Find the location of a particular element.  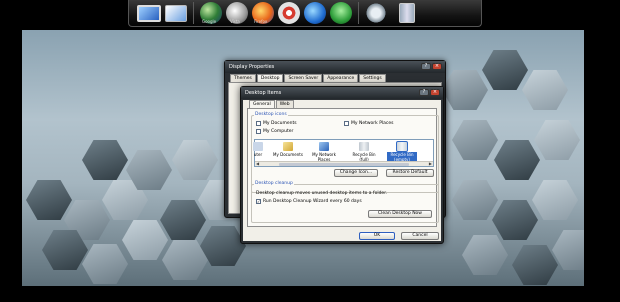

list-item: Recycle Bin (empty) is located at coordinates (402, 151).